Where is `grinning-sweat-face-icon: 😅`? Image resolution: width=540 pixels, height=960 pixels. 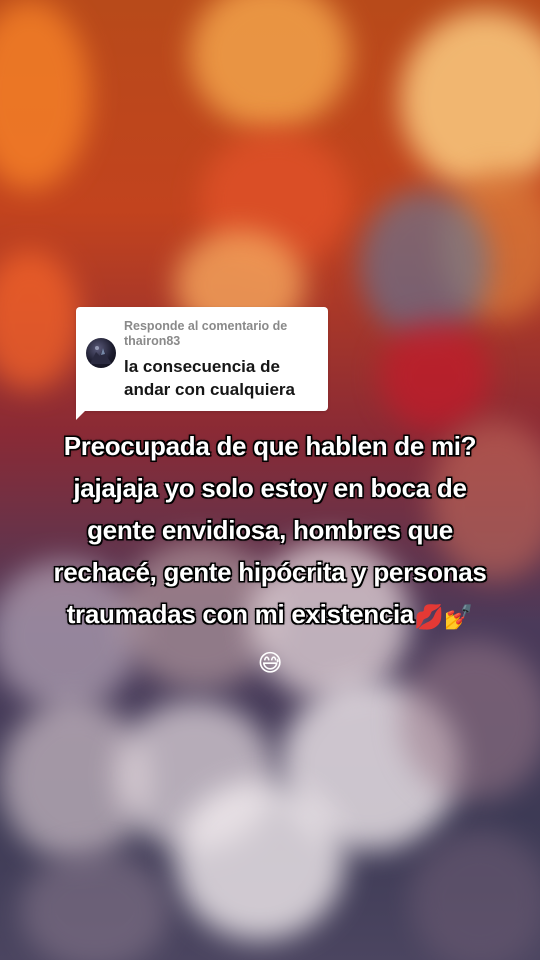
grinning-sweat-face-icon: 😅 is located at coordinates (270, 663).